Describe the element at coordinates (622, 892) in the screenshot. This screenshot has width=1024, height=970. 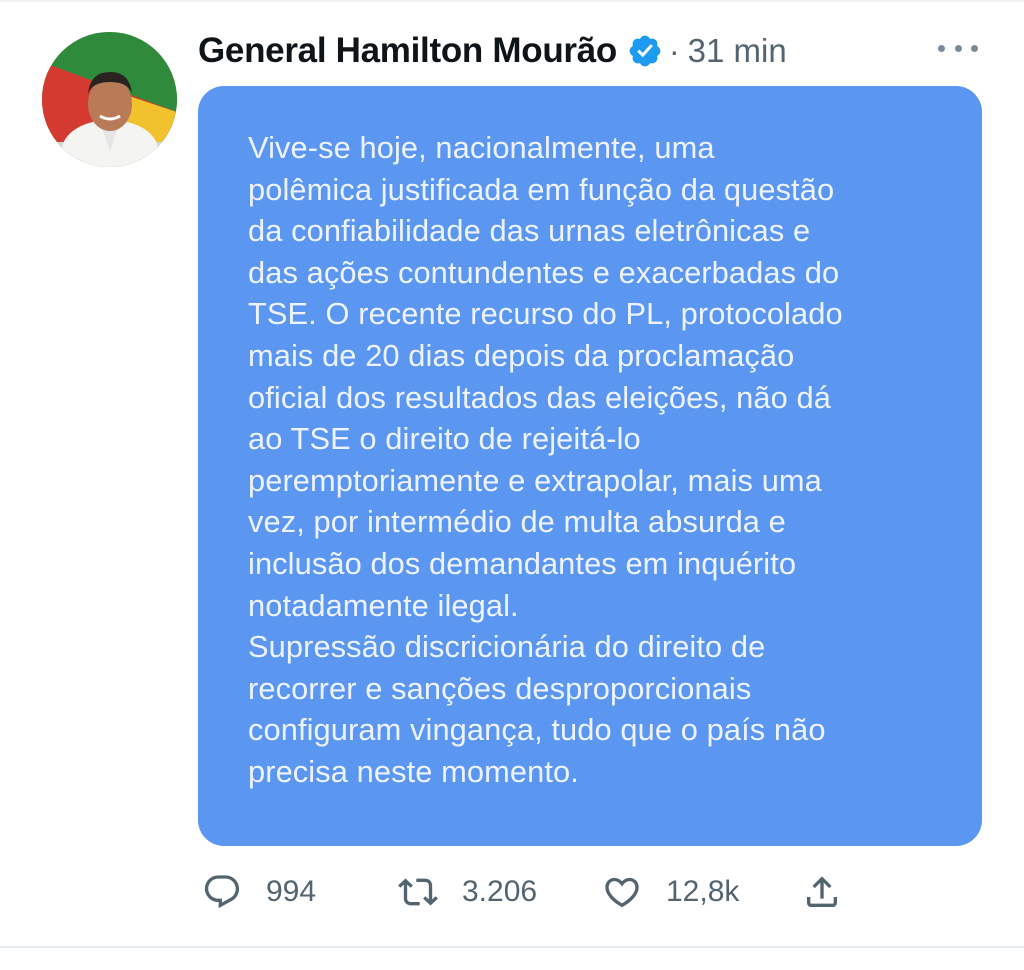
I see `like-icon` at that location.